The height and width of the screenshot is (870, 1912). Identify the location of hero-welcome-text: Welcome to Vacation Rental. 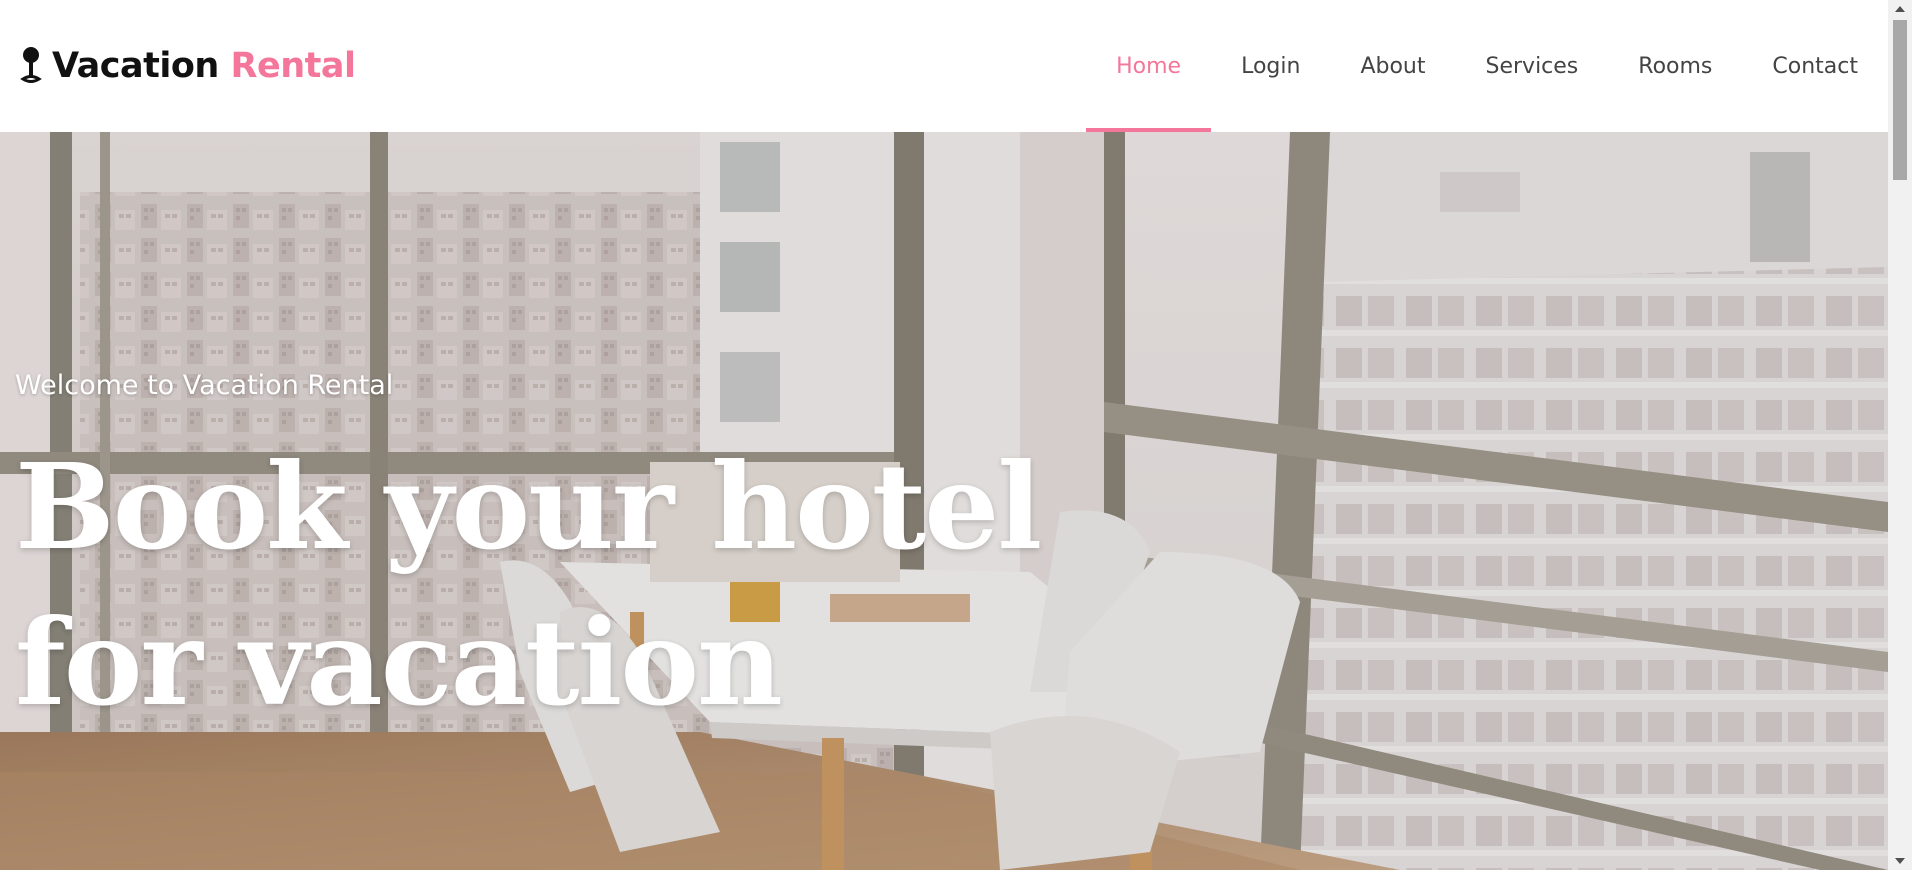
(204, 385).